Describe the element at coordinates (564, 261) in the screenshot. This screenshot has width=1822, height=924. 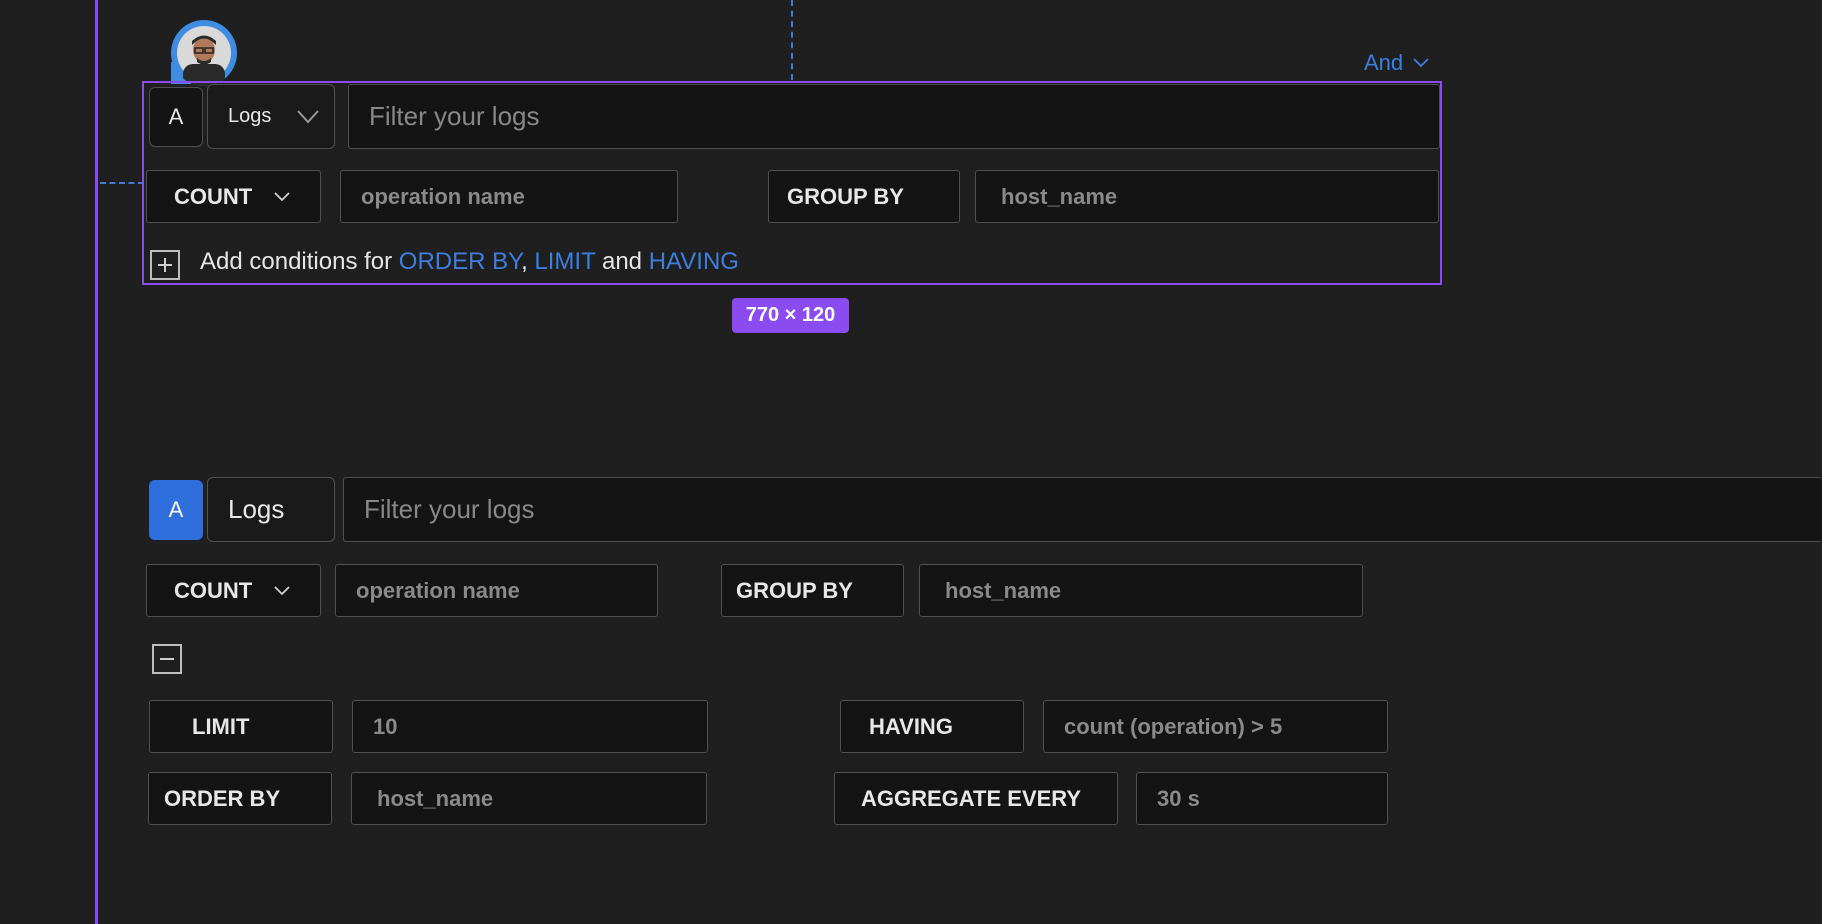
I see `limit-link: LIMIT` at that location.